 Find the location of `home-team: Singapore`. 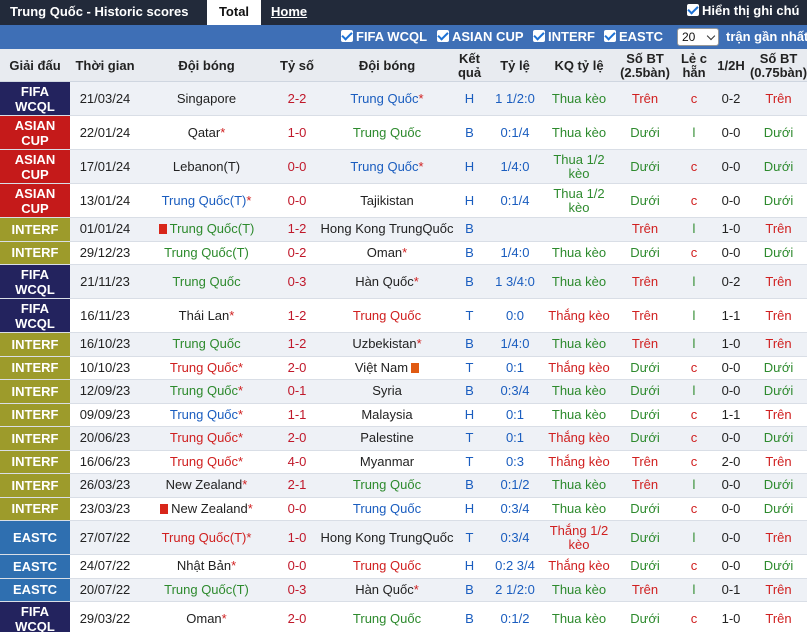

home-team: Singapore is located at coordinates (206, 98).